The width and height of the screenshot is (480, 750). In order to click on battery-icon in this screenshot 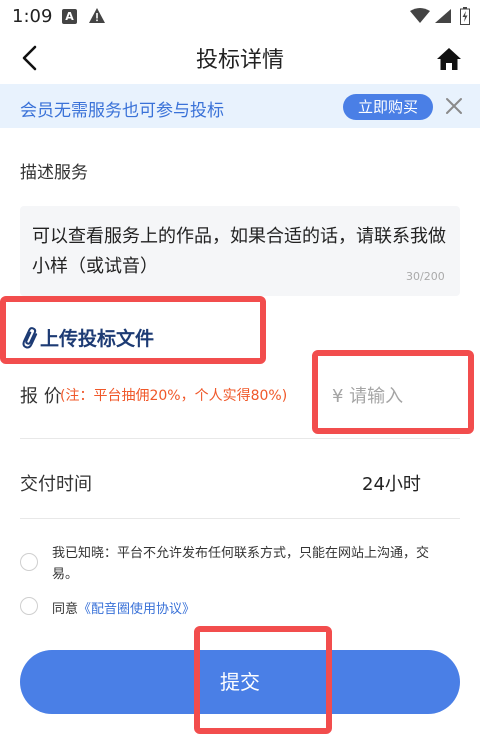, I will do `click(465, 16)`.